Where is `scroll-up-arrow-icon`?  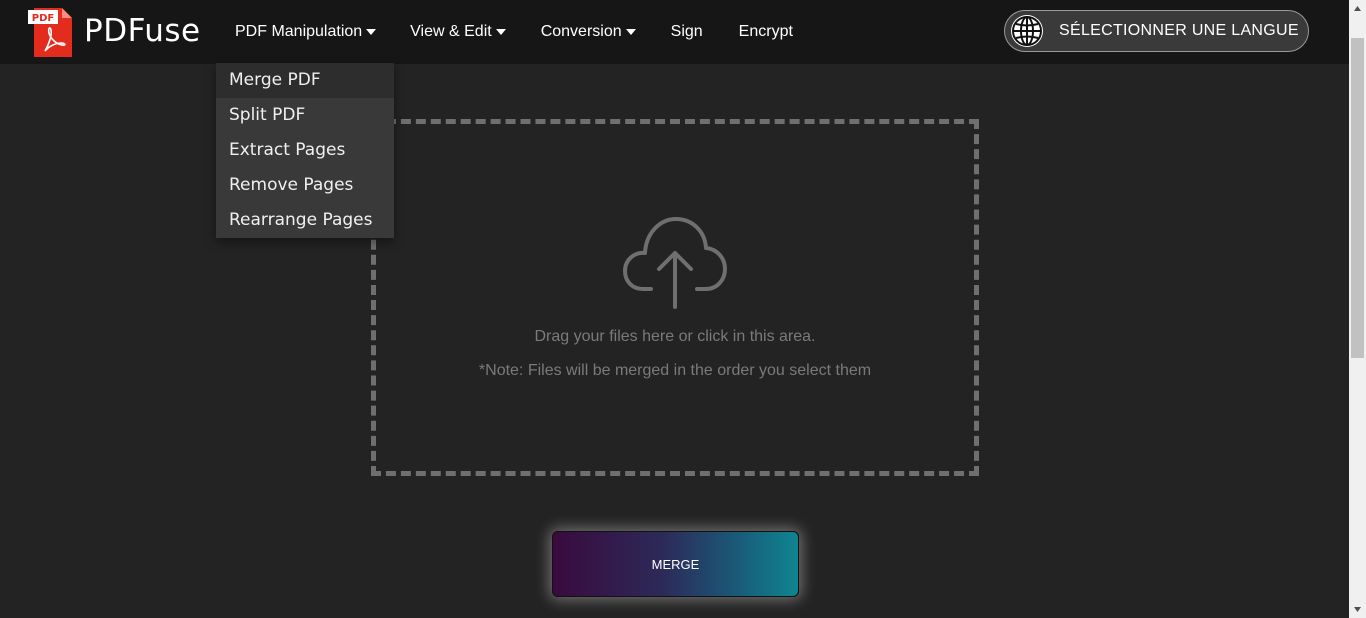 scroll-up-arrow-icon is located at coordinates (1357, 8).